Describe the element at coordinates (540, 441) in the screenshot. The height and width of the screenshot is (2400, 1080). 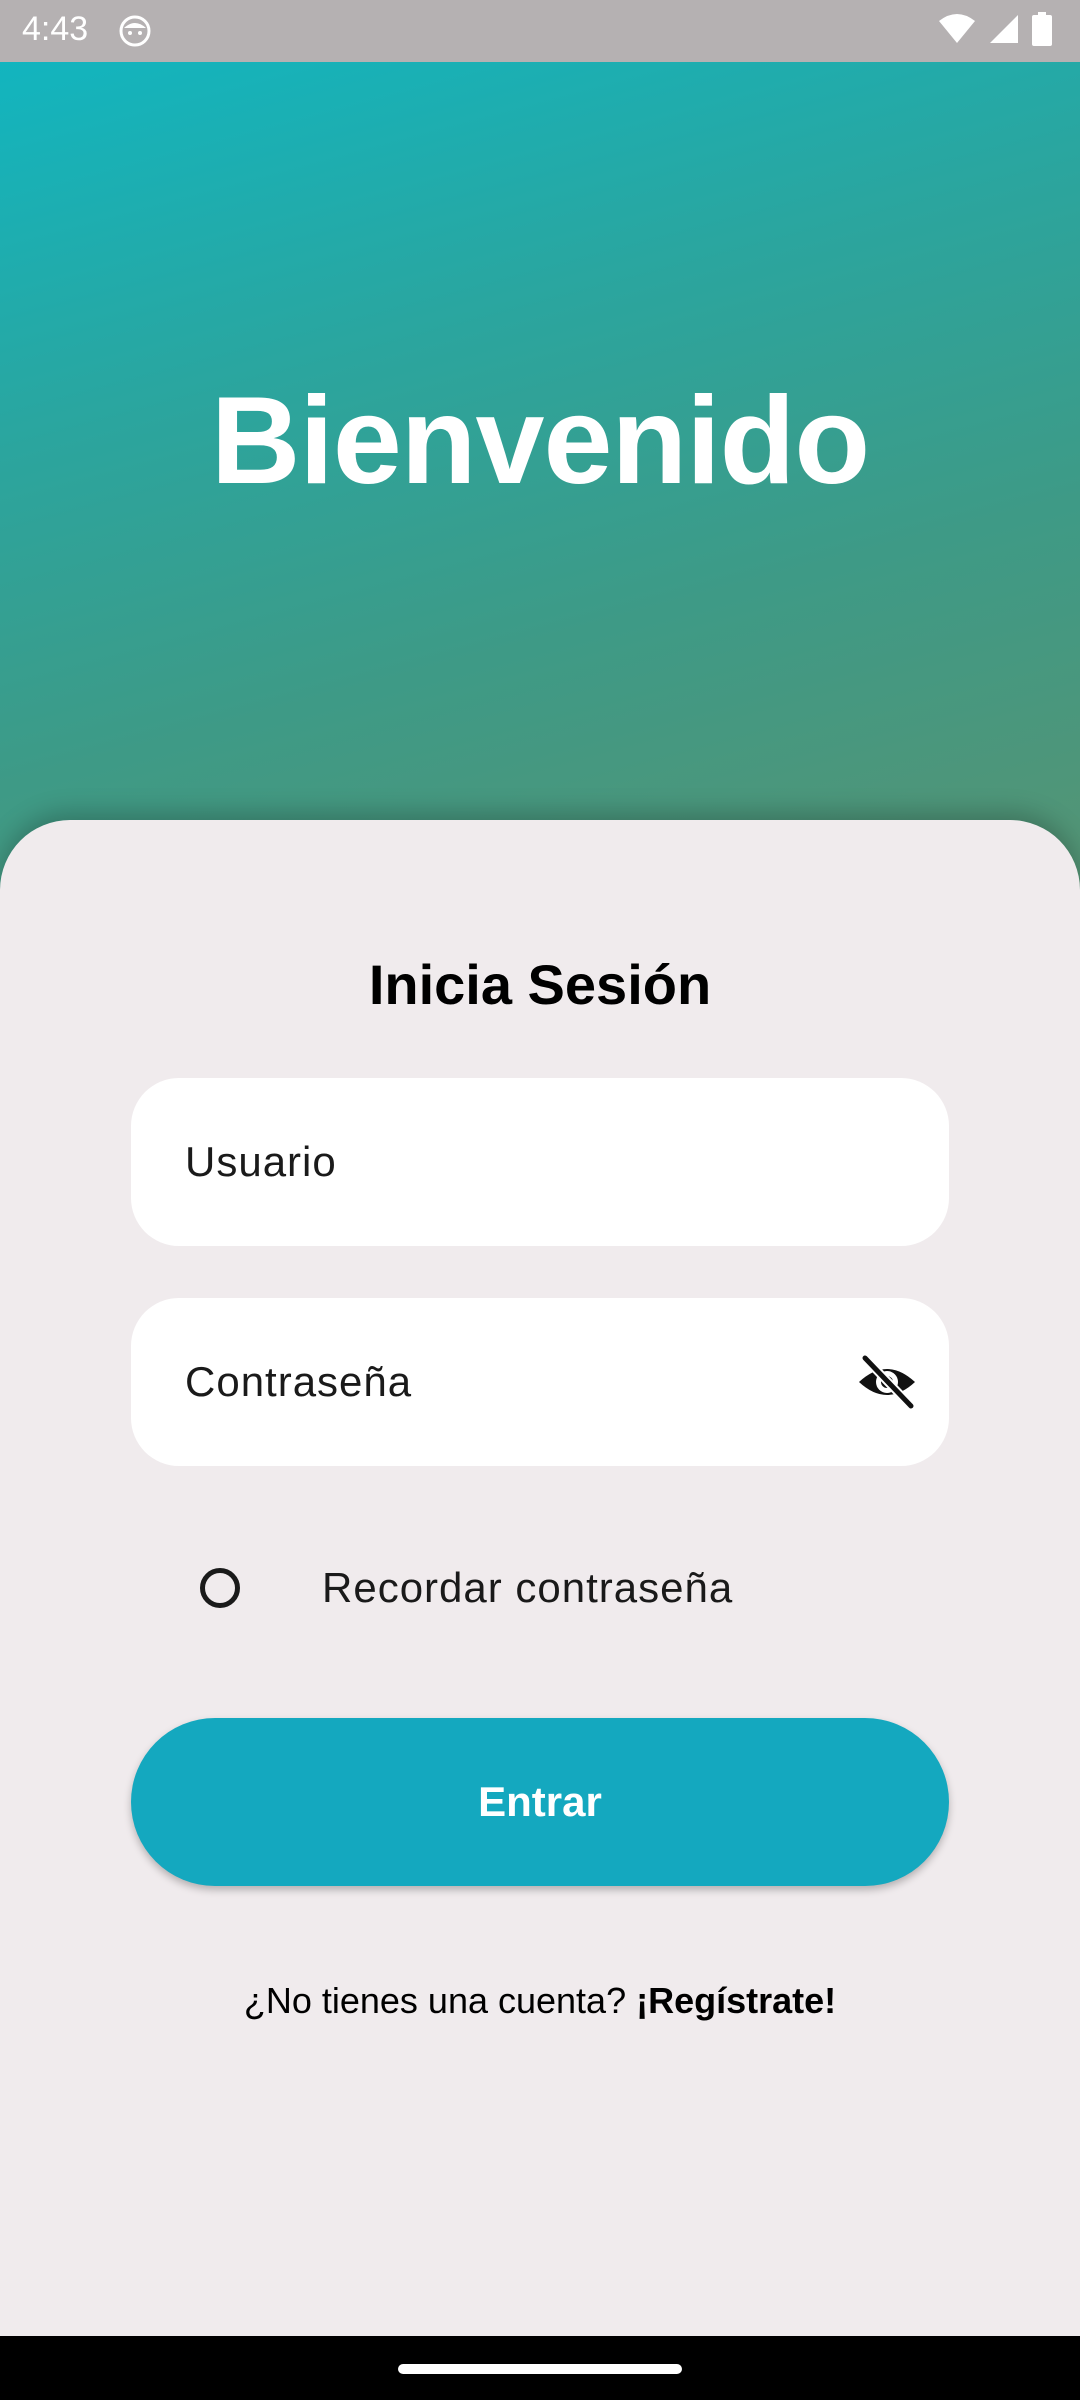
I see `welcome-title: Bienvenido` at that location.